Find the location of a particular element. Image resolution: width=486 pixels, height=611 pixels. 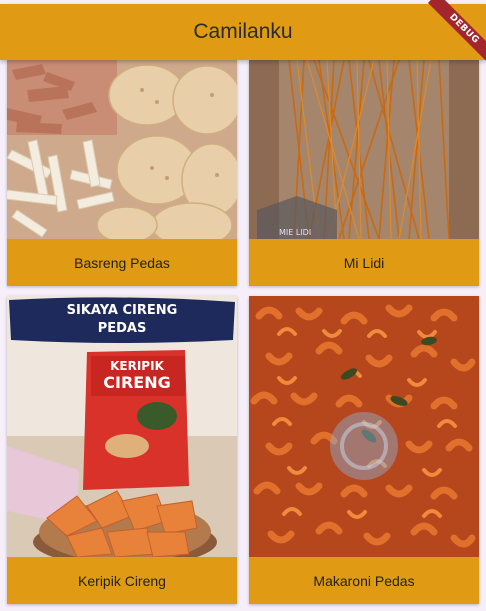

app-title: Camilanku is located at coordinates (243, 31).